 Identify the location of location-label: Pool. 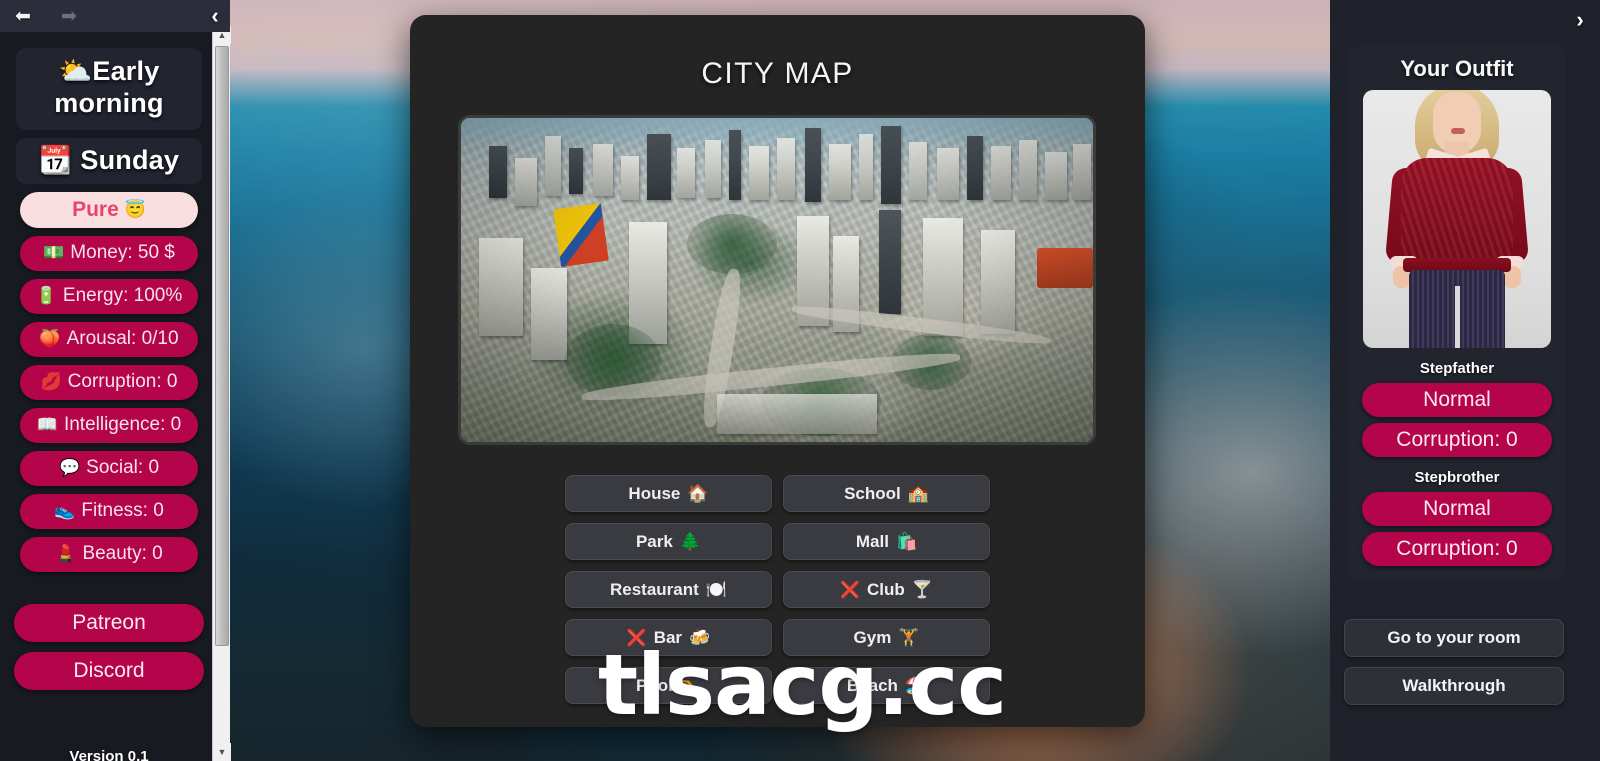
(654, 685).